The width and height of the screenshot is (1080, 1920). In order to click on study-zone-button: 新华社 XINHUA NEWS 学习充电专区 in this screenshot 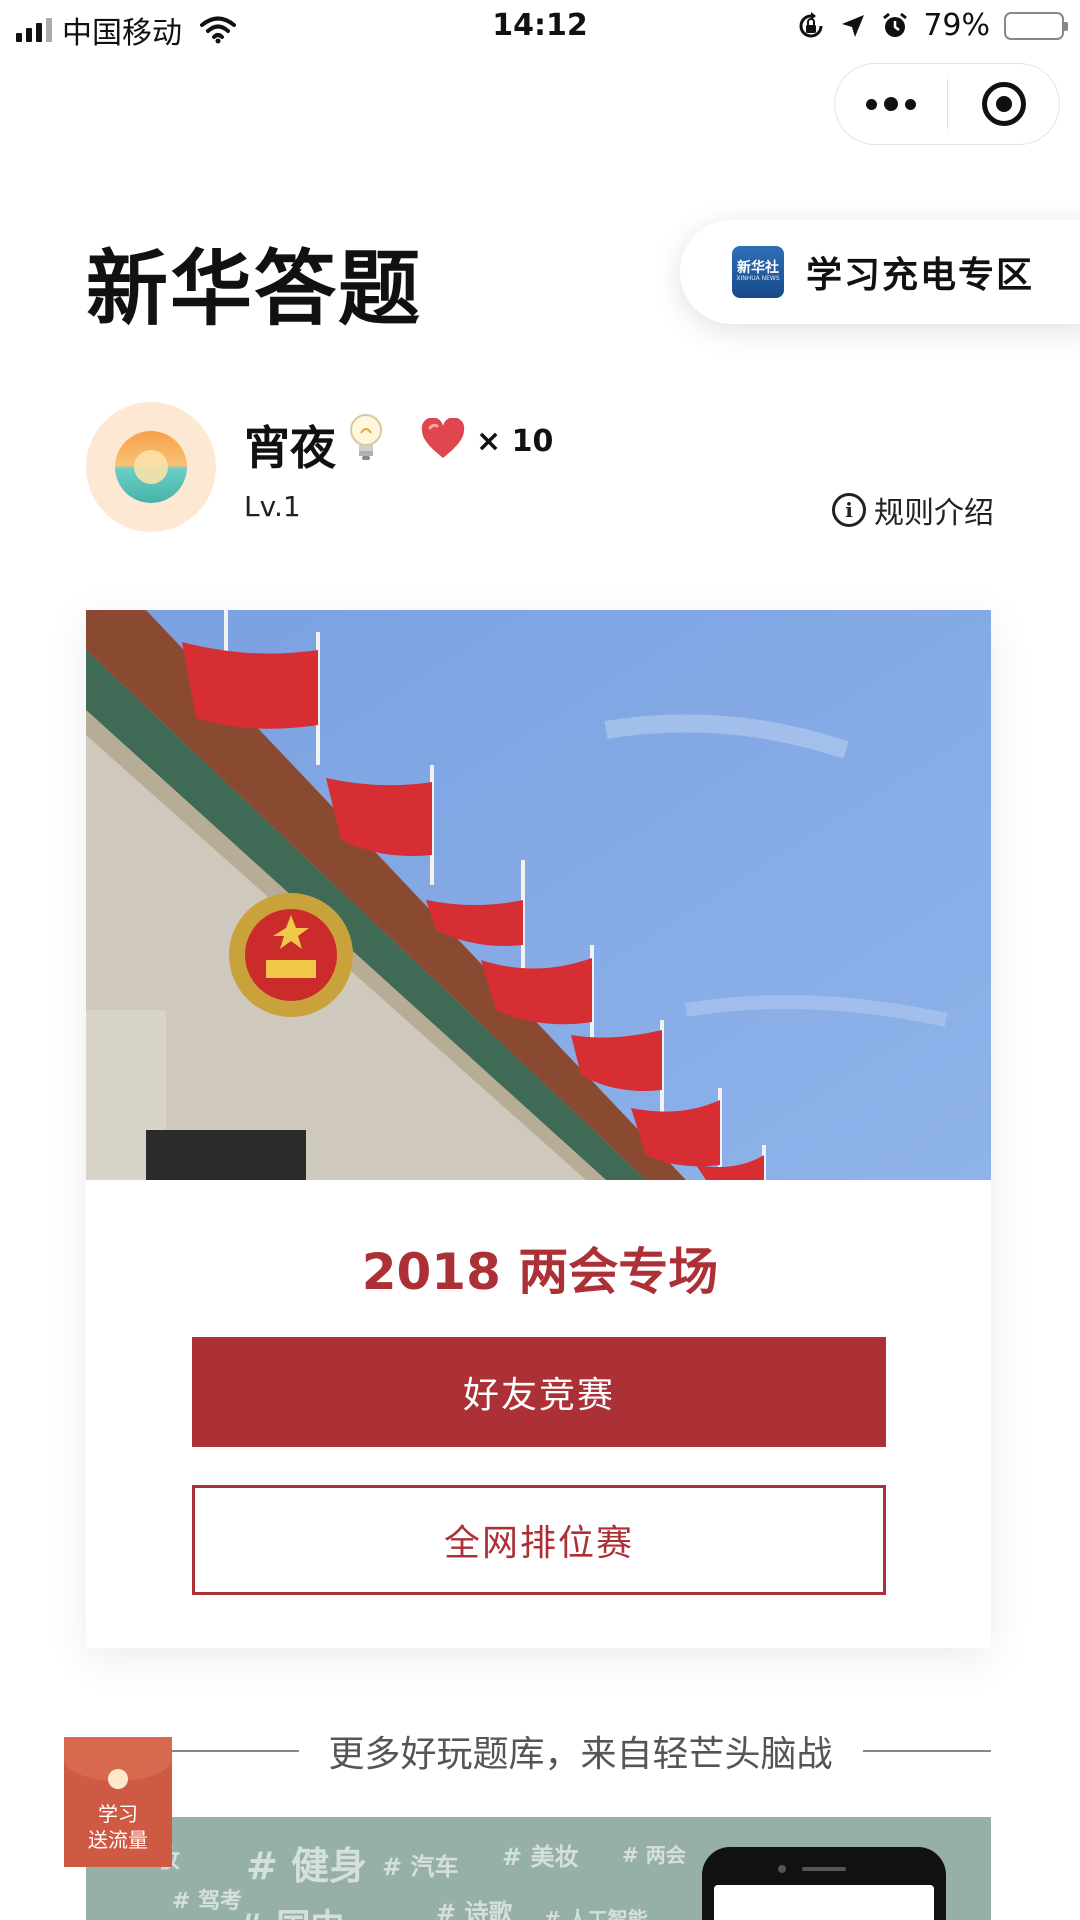, I will do `click(880, 272)`.